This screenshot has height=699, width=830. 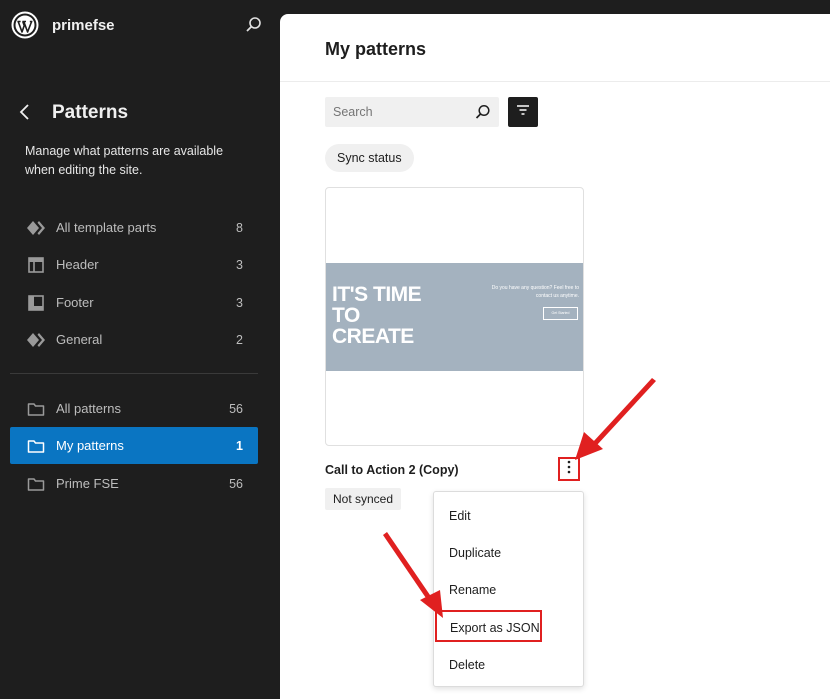 I want to click on wordpress-logo-icon, so click(x=25, y=25).